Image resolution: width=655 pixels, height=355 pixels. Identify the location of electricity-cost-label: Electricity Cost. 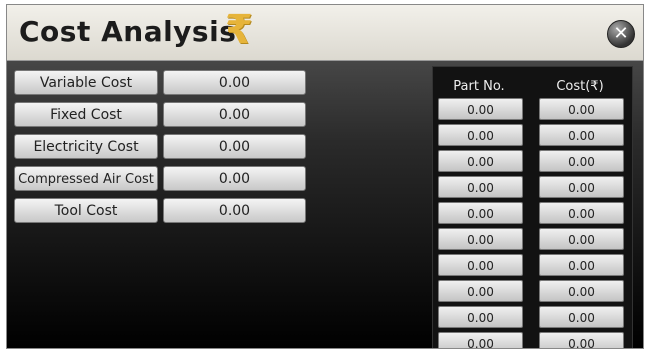
(86, 146).